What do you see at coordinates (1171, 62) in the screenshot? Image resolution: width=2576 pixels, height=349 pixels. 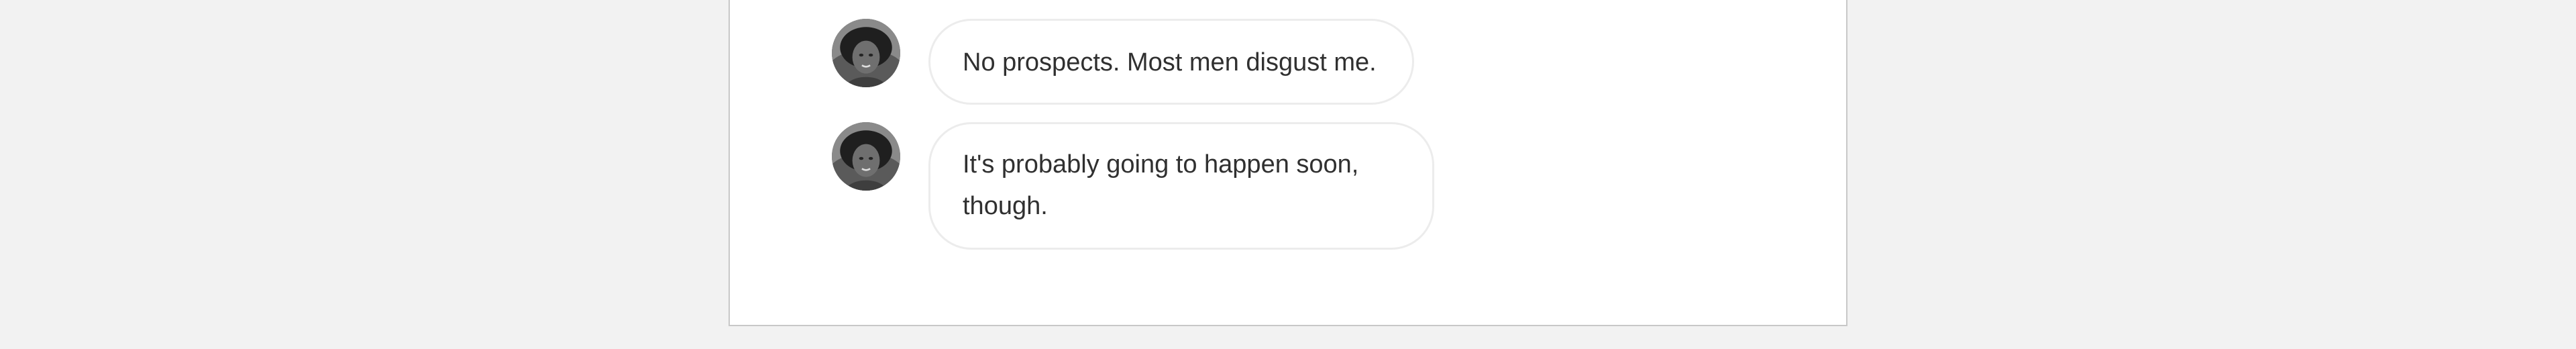 I see `message-bubble: No prospects. Most men disgust me.` at bounding box center [1171, 62].